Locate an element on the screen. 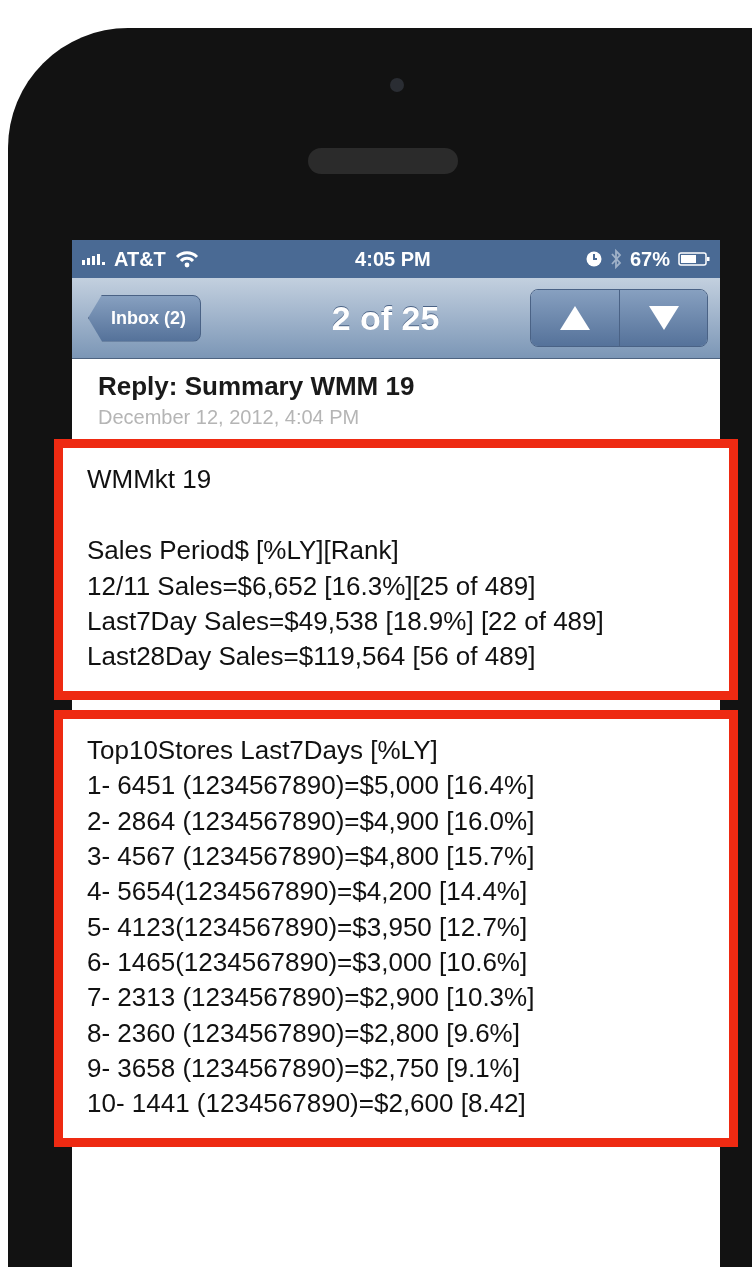  message-line: 6- 1465(1234567890)=$3,000 [10.6%] is located at coordinates (308, 962).